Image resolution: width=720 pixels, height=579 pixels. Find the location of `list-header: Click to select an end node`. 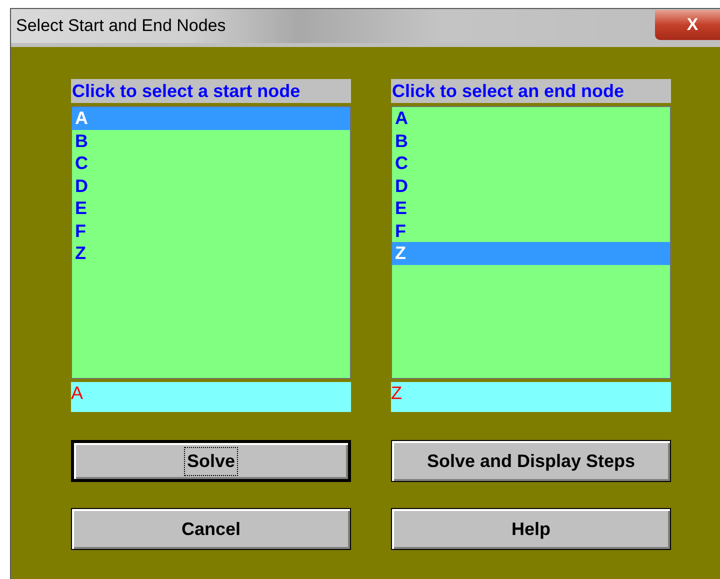

list-header: Click to select an end node is located at coordinates (531, 91).